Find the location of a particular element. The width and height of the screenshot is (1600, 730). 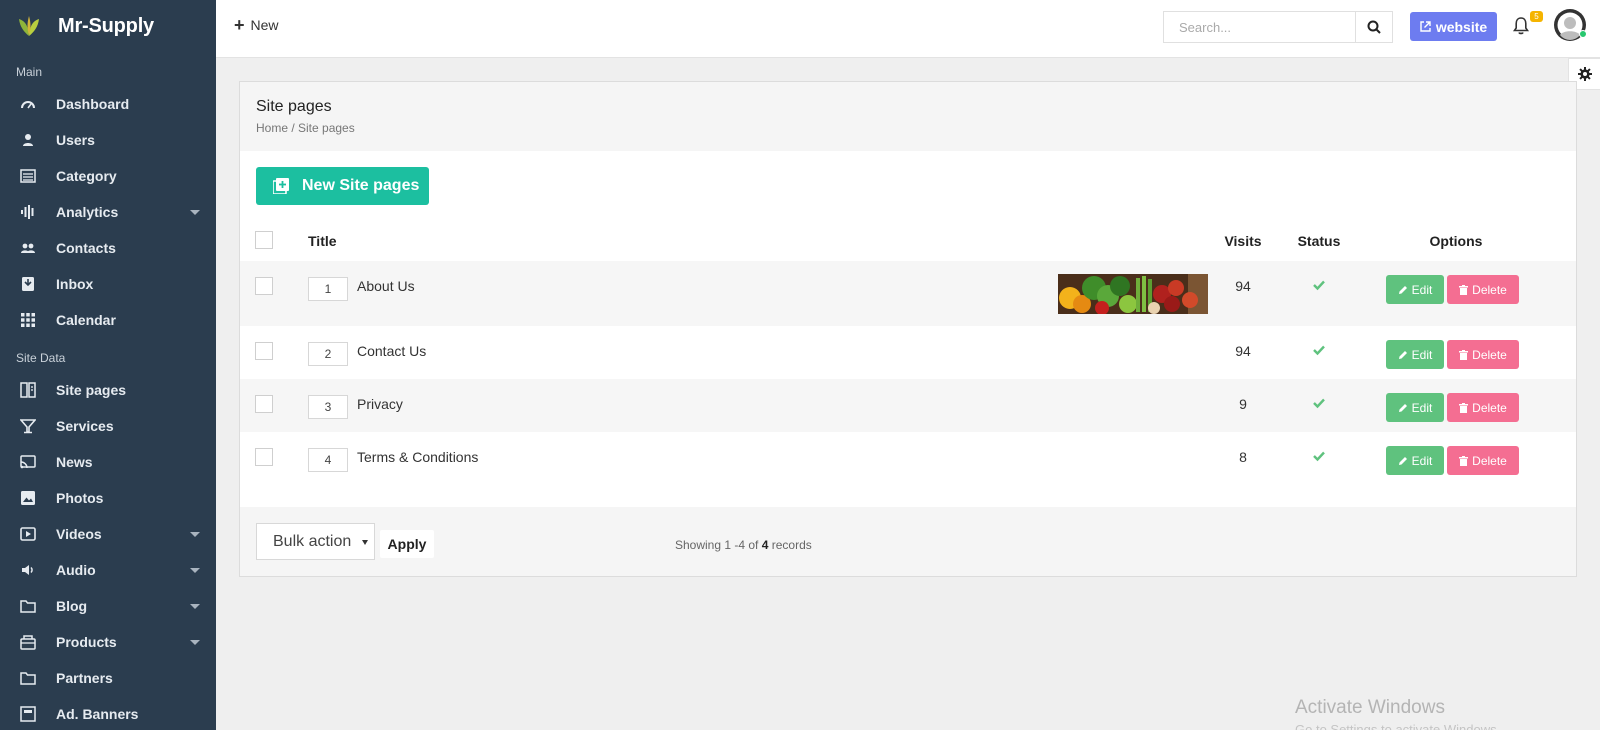

sidebar-item-videos: Videos is located at coordinates (108, 534).